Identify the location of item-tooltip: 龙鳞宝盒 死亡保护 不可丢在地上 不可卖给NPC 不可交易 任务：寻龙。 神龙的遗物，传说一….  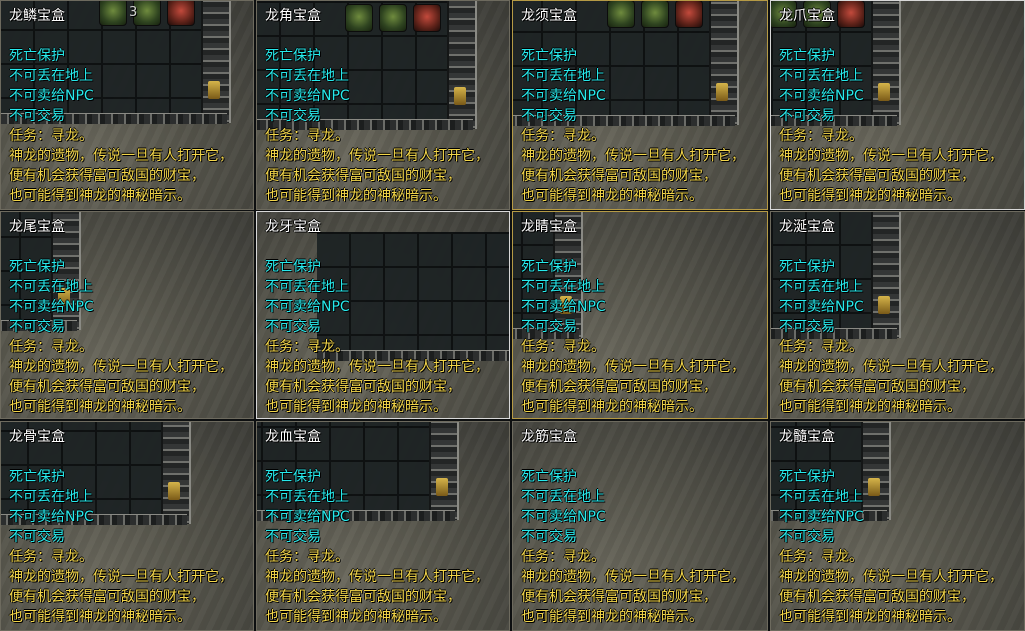
(127, 105).